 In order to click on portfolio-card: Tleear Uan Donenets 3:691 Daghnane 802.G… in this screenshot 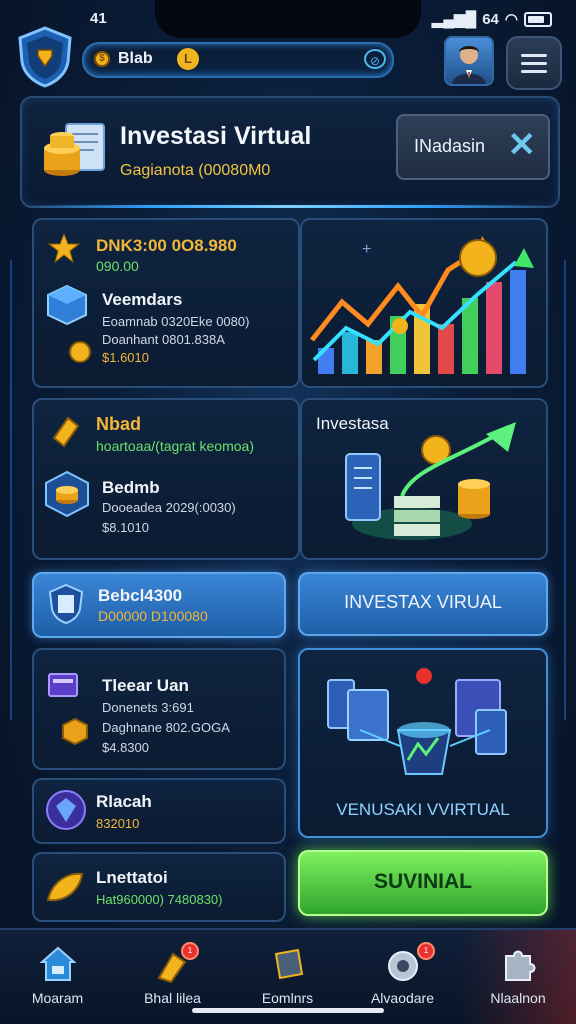, I will do `click(159, 709)`.